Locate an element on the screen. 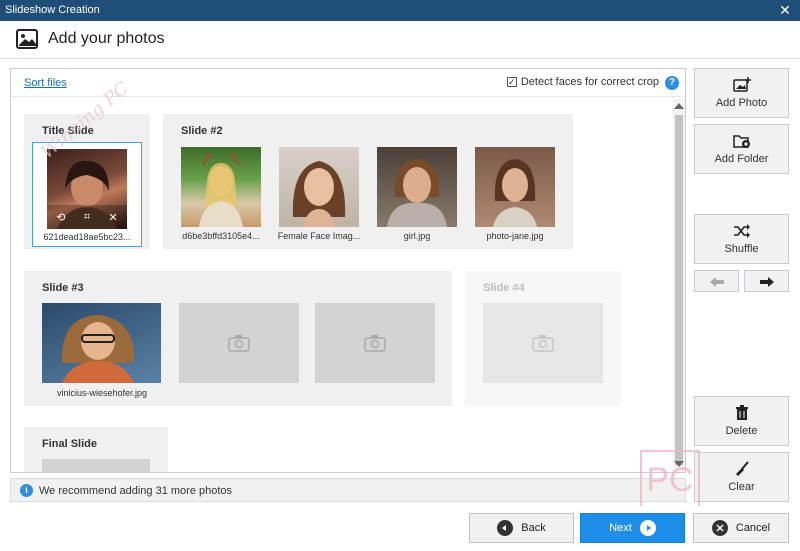  photo-caption: photo-jane.jpg is located at coordinates (515, 236).